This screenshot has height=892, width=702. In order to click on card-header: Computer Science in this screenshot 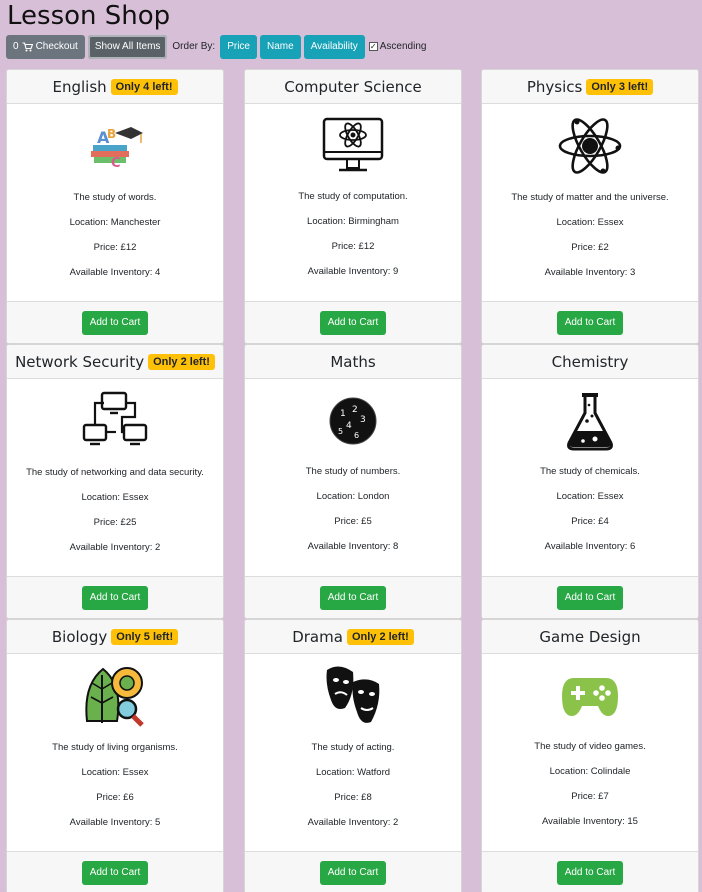, I will do `click(353, 87)`.